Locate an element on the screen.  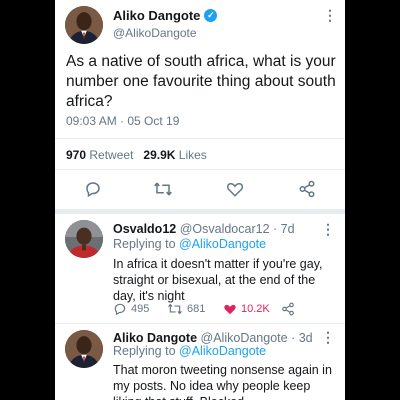
like-label: Likes is located at coordinates (193, 155).